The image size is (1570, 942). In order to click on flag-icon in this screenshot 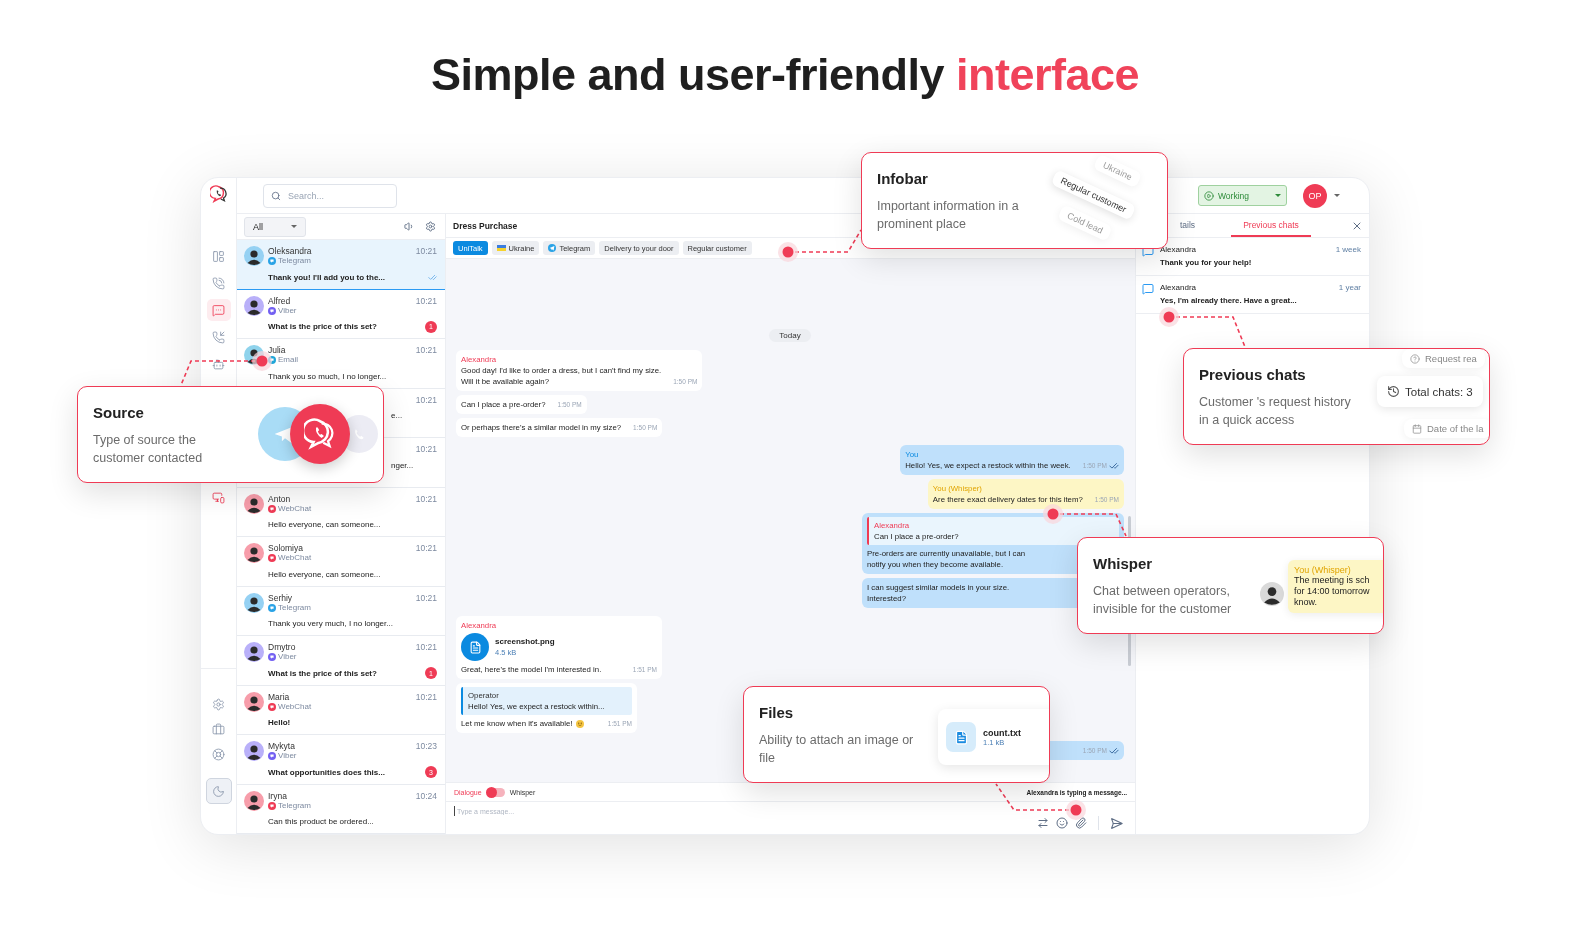, I will do `click(501, 248)`.